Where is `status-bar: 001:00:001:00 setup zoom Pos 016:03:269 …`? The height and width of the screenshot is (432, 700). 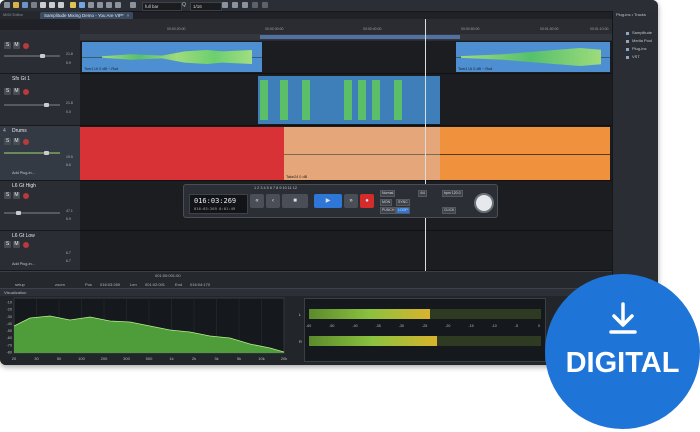 status-bar: 001:00:001:00 setup zoom Pos 016:03:269 … is located at coordinates (306, 280).